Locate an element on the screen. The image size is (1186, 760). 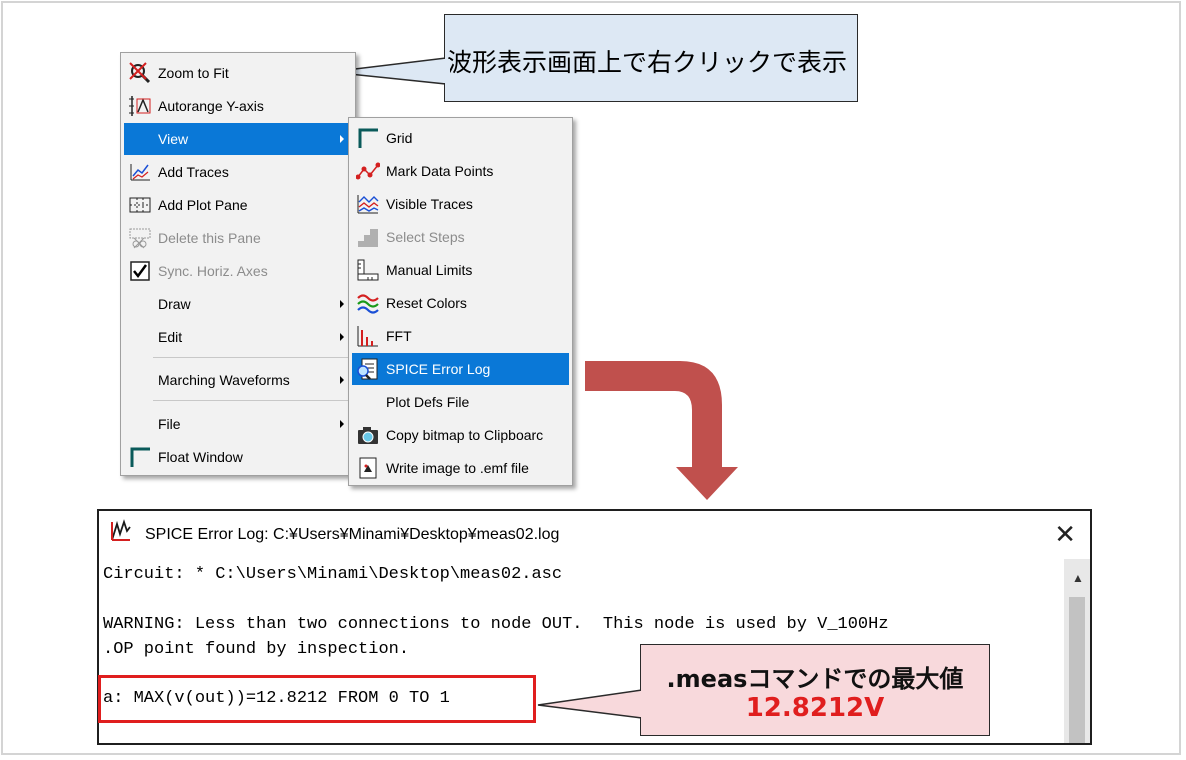
callout-pointer-mask is located at coordinates (643, 704).